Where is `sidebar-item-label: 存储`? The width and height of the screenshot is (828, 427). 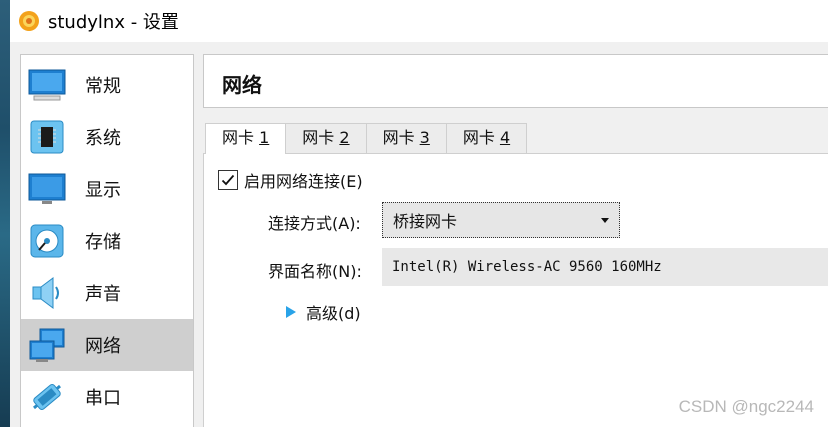 sidebar-item-label: 存储 is located at coordinates (103, 242).